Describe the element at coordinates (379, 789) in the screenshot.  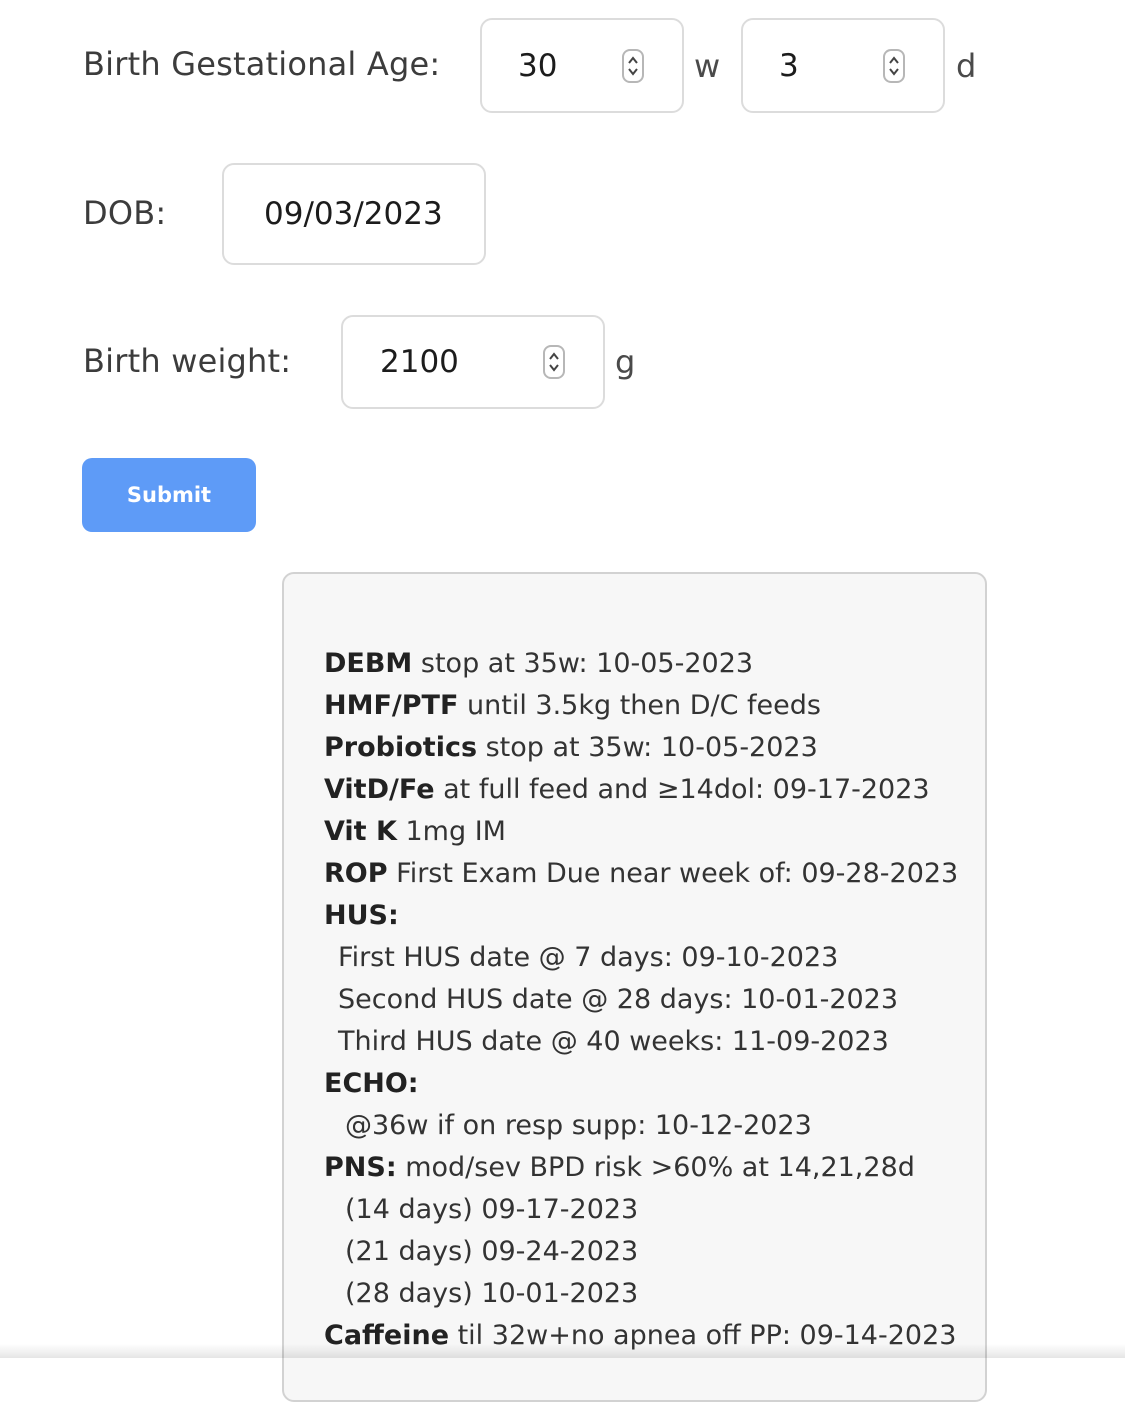
I see `vitd-title: VitD/Fe` at that location.